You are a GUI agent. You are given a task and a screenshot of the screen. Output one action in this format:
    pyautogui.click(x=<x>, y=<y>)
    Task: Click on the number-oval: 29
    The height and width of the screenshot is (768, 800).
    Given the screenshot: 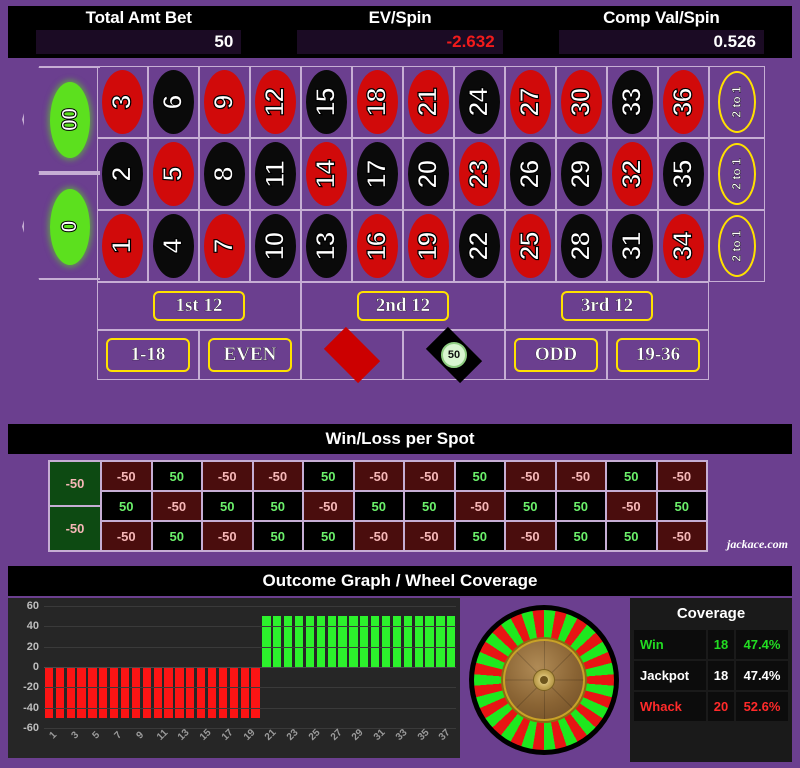 What is the action you would take?
    pyautogui.click(x=581, y=174)
    